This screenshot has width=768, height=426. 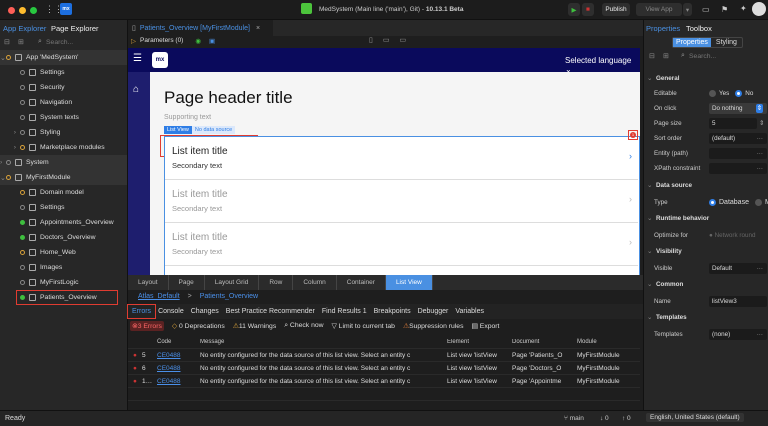 What do you see at coordinates (633, 135) in the screenshot?
I see `error-count-badge: 1` at bounding box center [633, 135].